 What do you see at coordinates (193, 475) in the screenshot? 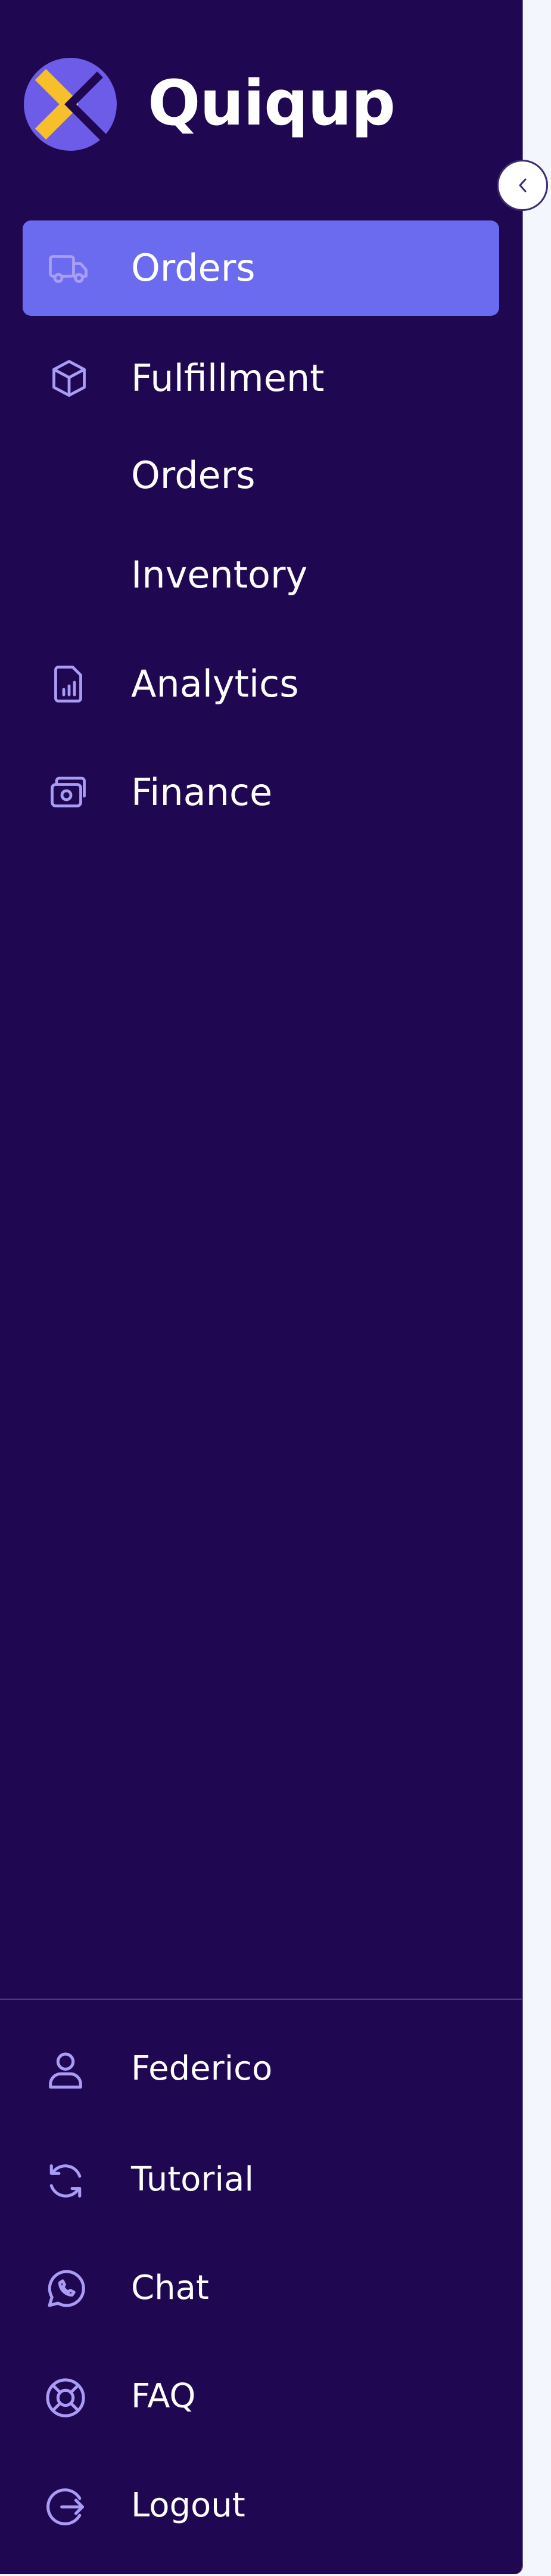
I see `subnav-item-fulfillment-orders: Orders` at bounding box center [193, 475].